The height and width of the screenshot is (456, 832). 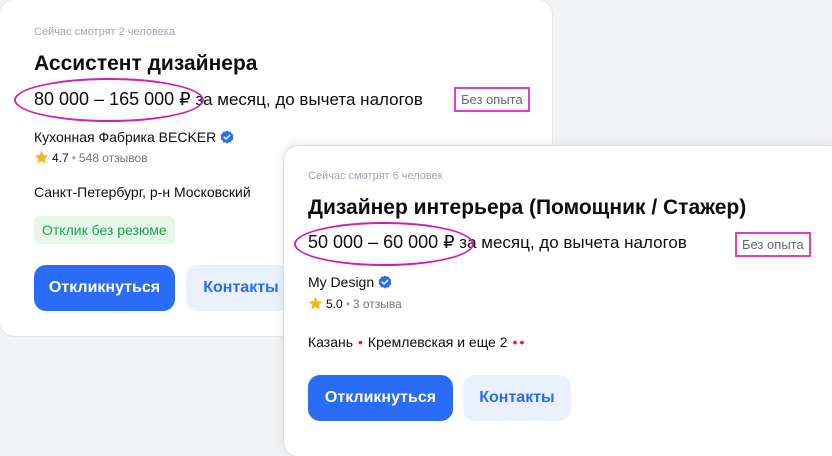 I want to click on watching-count: Сейчас смотрят 2 человека, so click(x=104, y=32).